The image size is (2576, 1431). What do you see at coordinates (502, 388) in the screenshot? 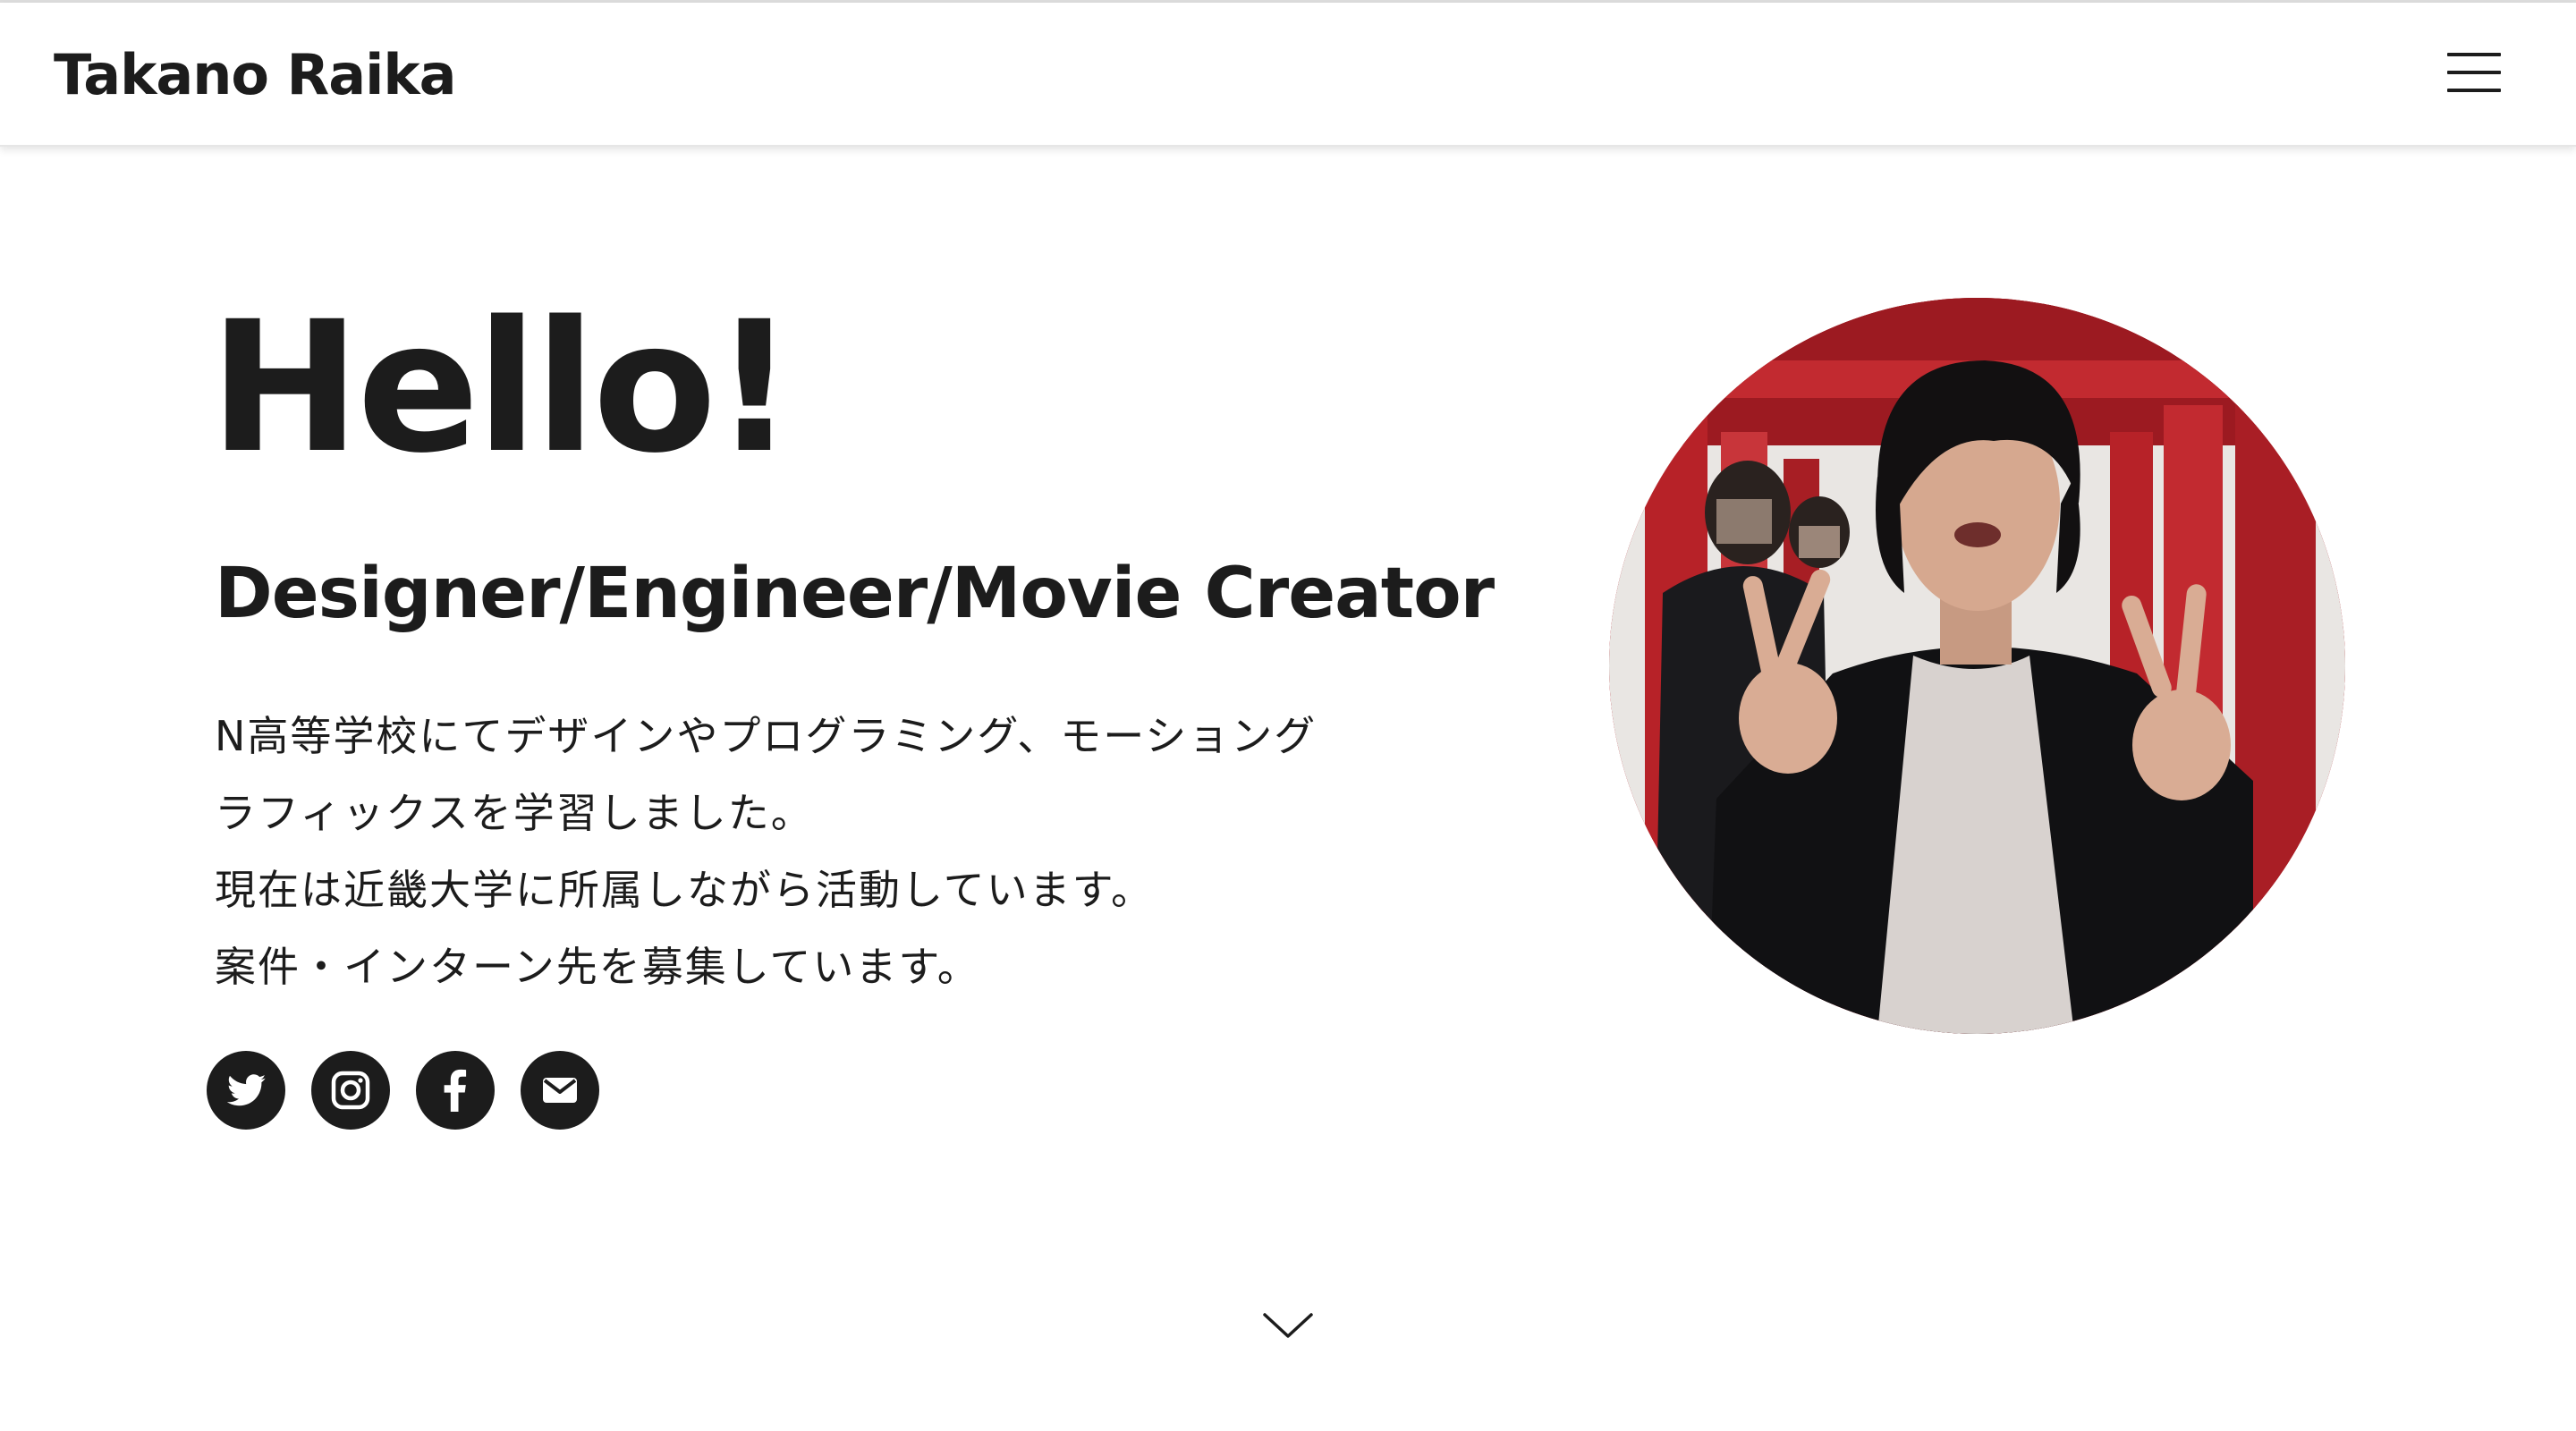
I see `hero-title: Hello!` at bounding box center [502, 388].